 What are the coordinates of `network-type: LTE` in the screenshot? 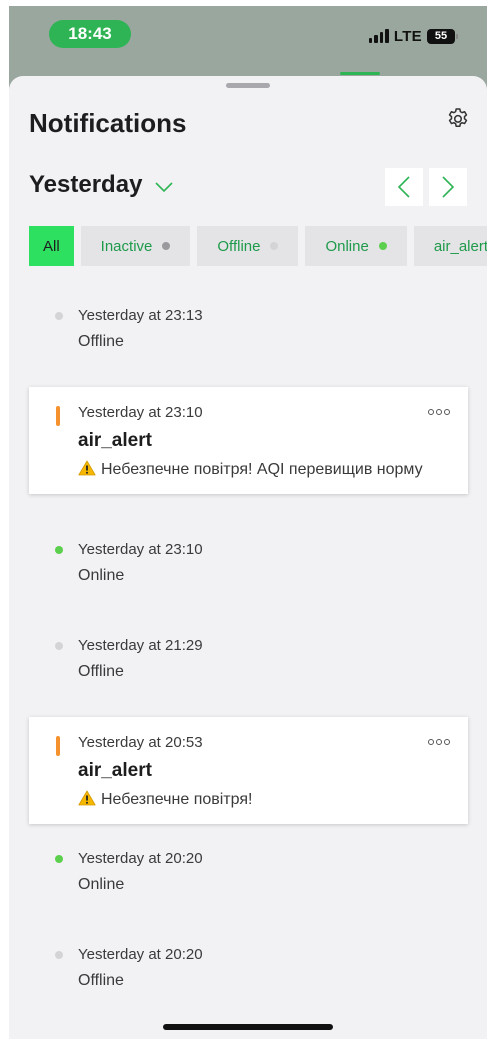 It's located at (407, 36).